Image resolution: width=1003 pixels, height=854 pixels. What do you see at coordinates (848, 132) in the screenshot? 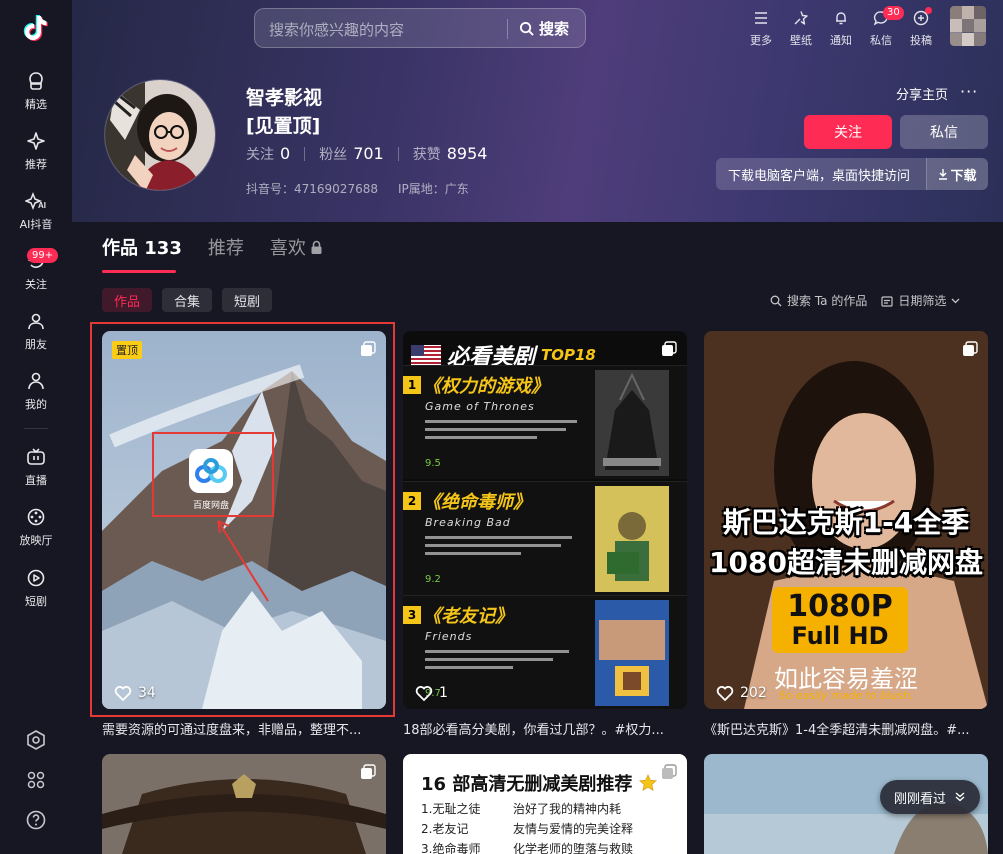
I see `follow-button: 关注` at bounding box center [848, 132].